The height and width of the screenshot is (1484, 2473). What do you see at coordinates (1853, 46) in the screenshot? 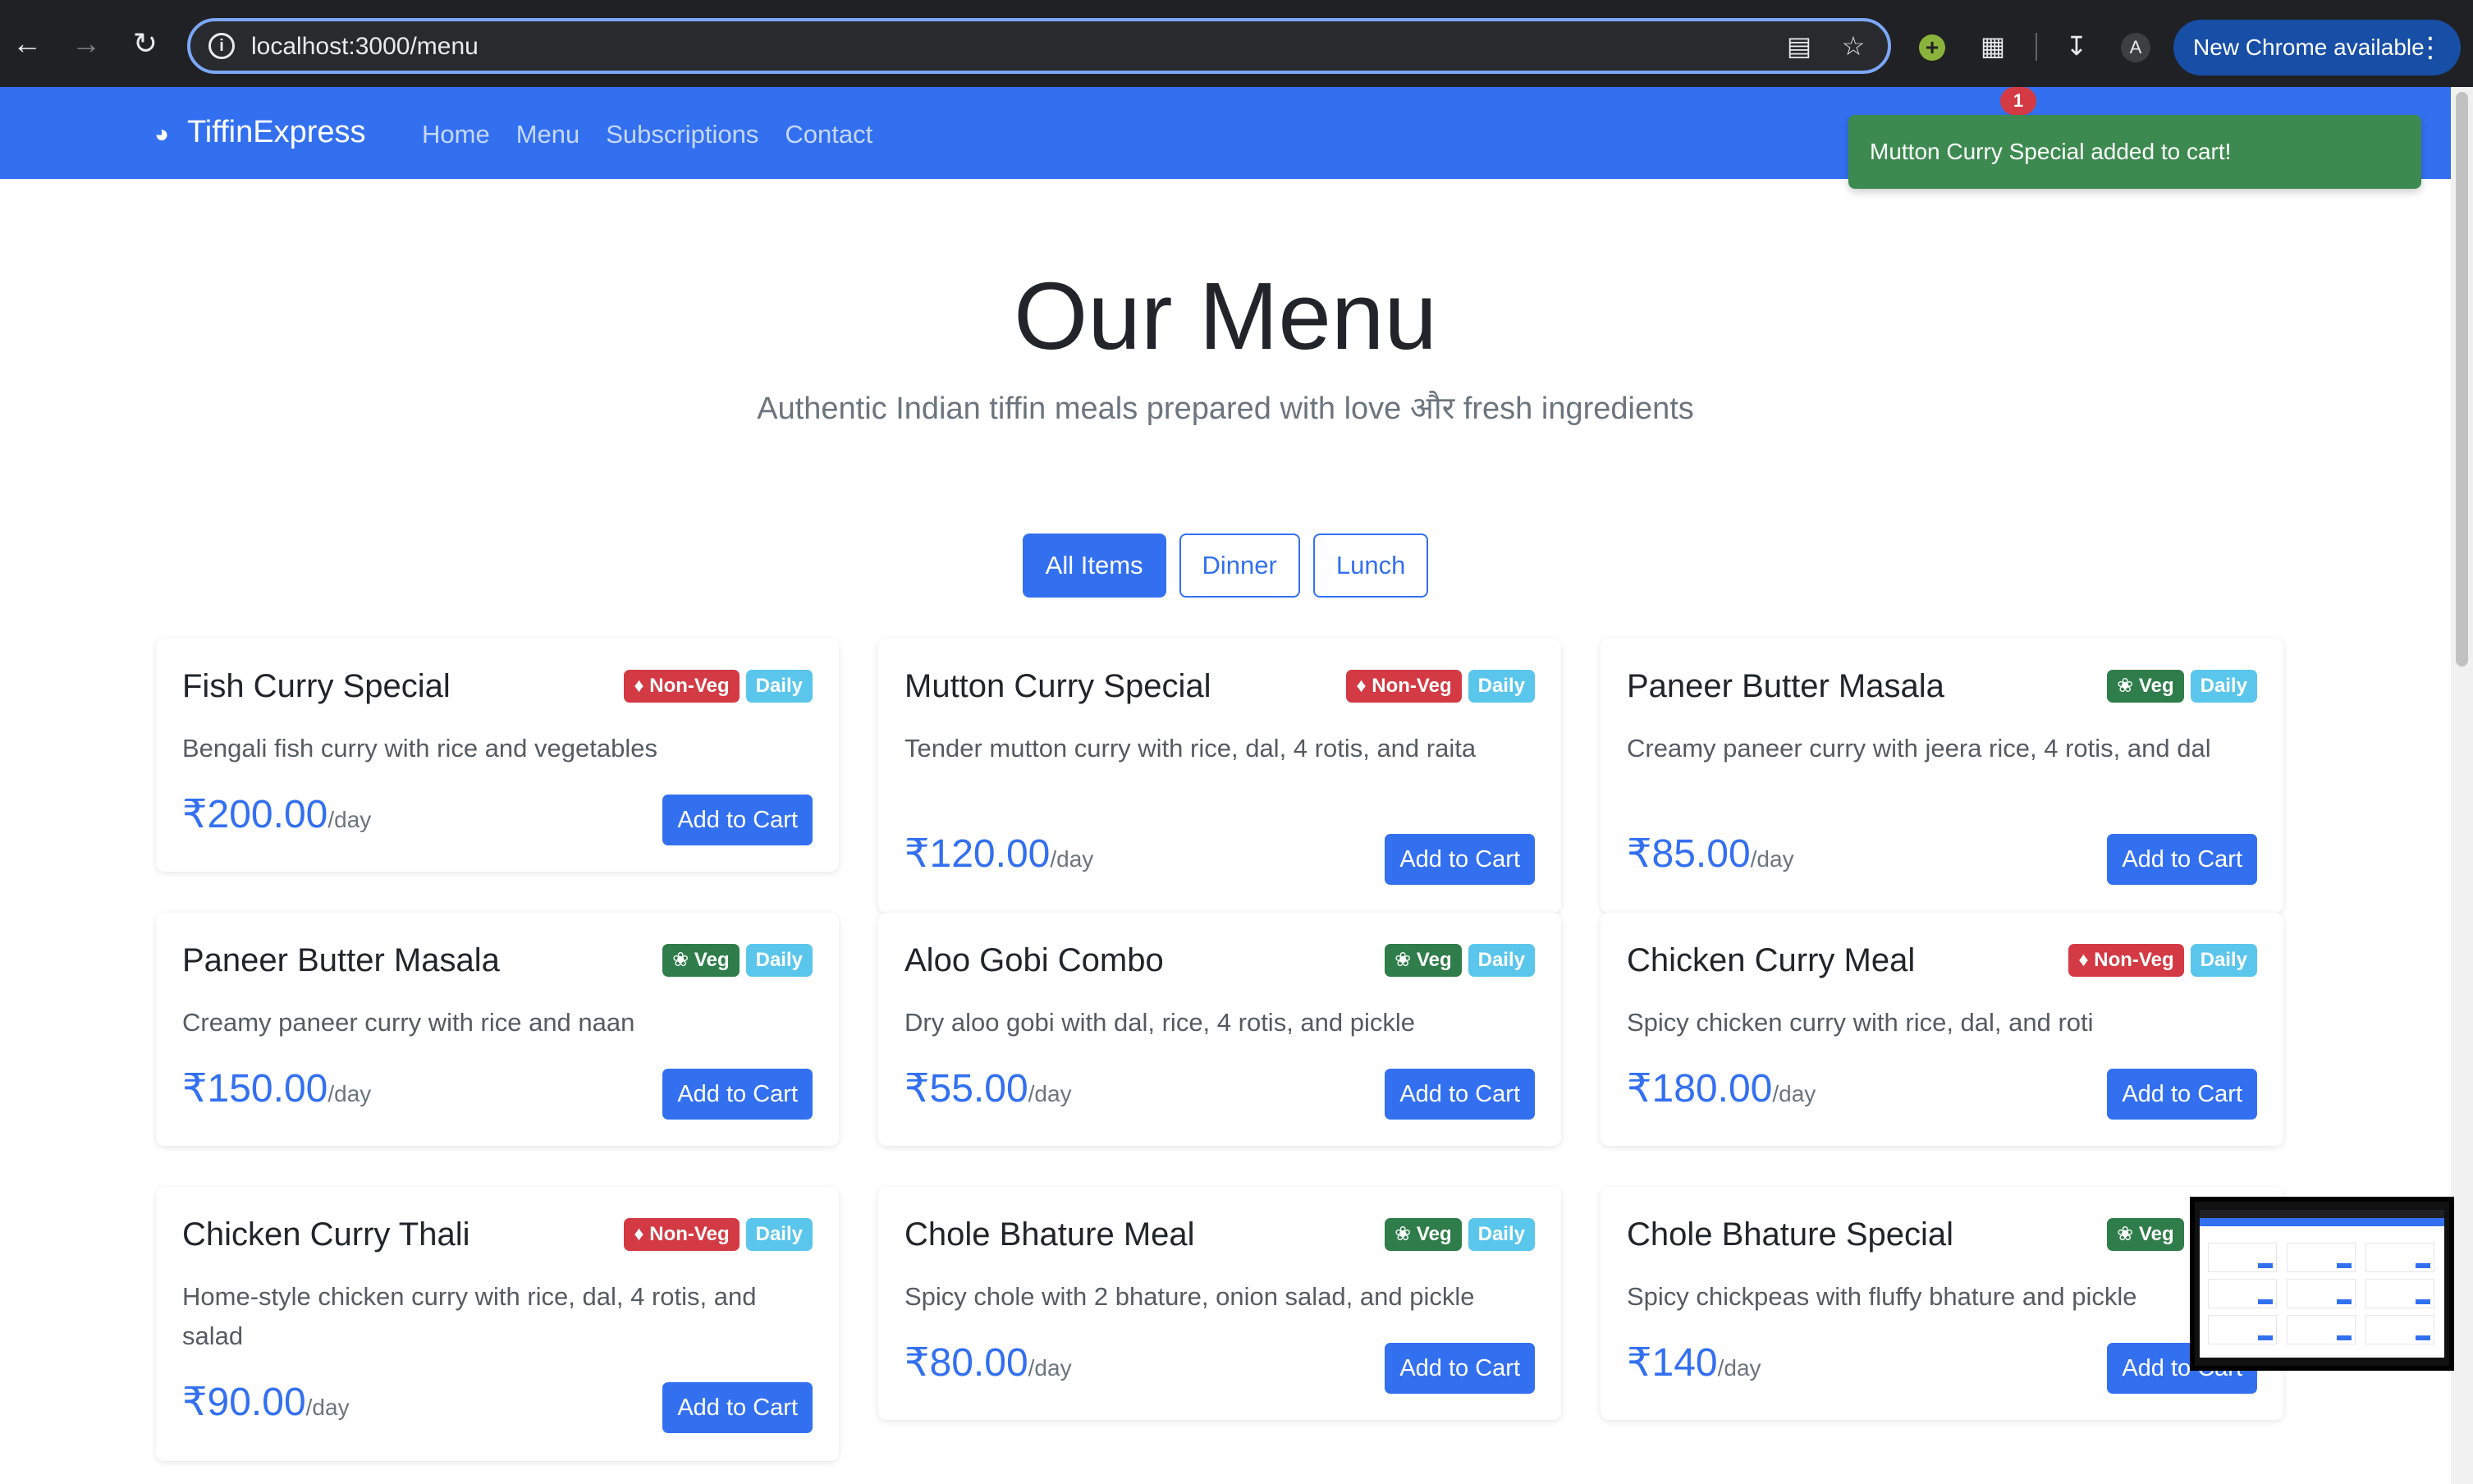
I see `bookmark-star-icon: ☆` at bounding box center [1853, 46].